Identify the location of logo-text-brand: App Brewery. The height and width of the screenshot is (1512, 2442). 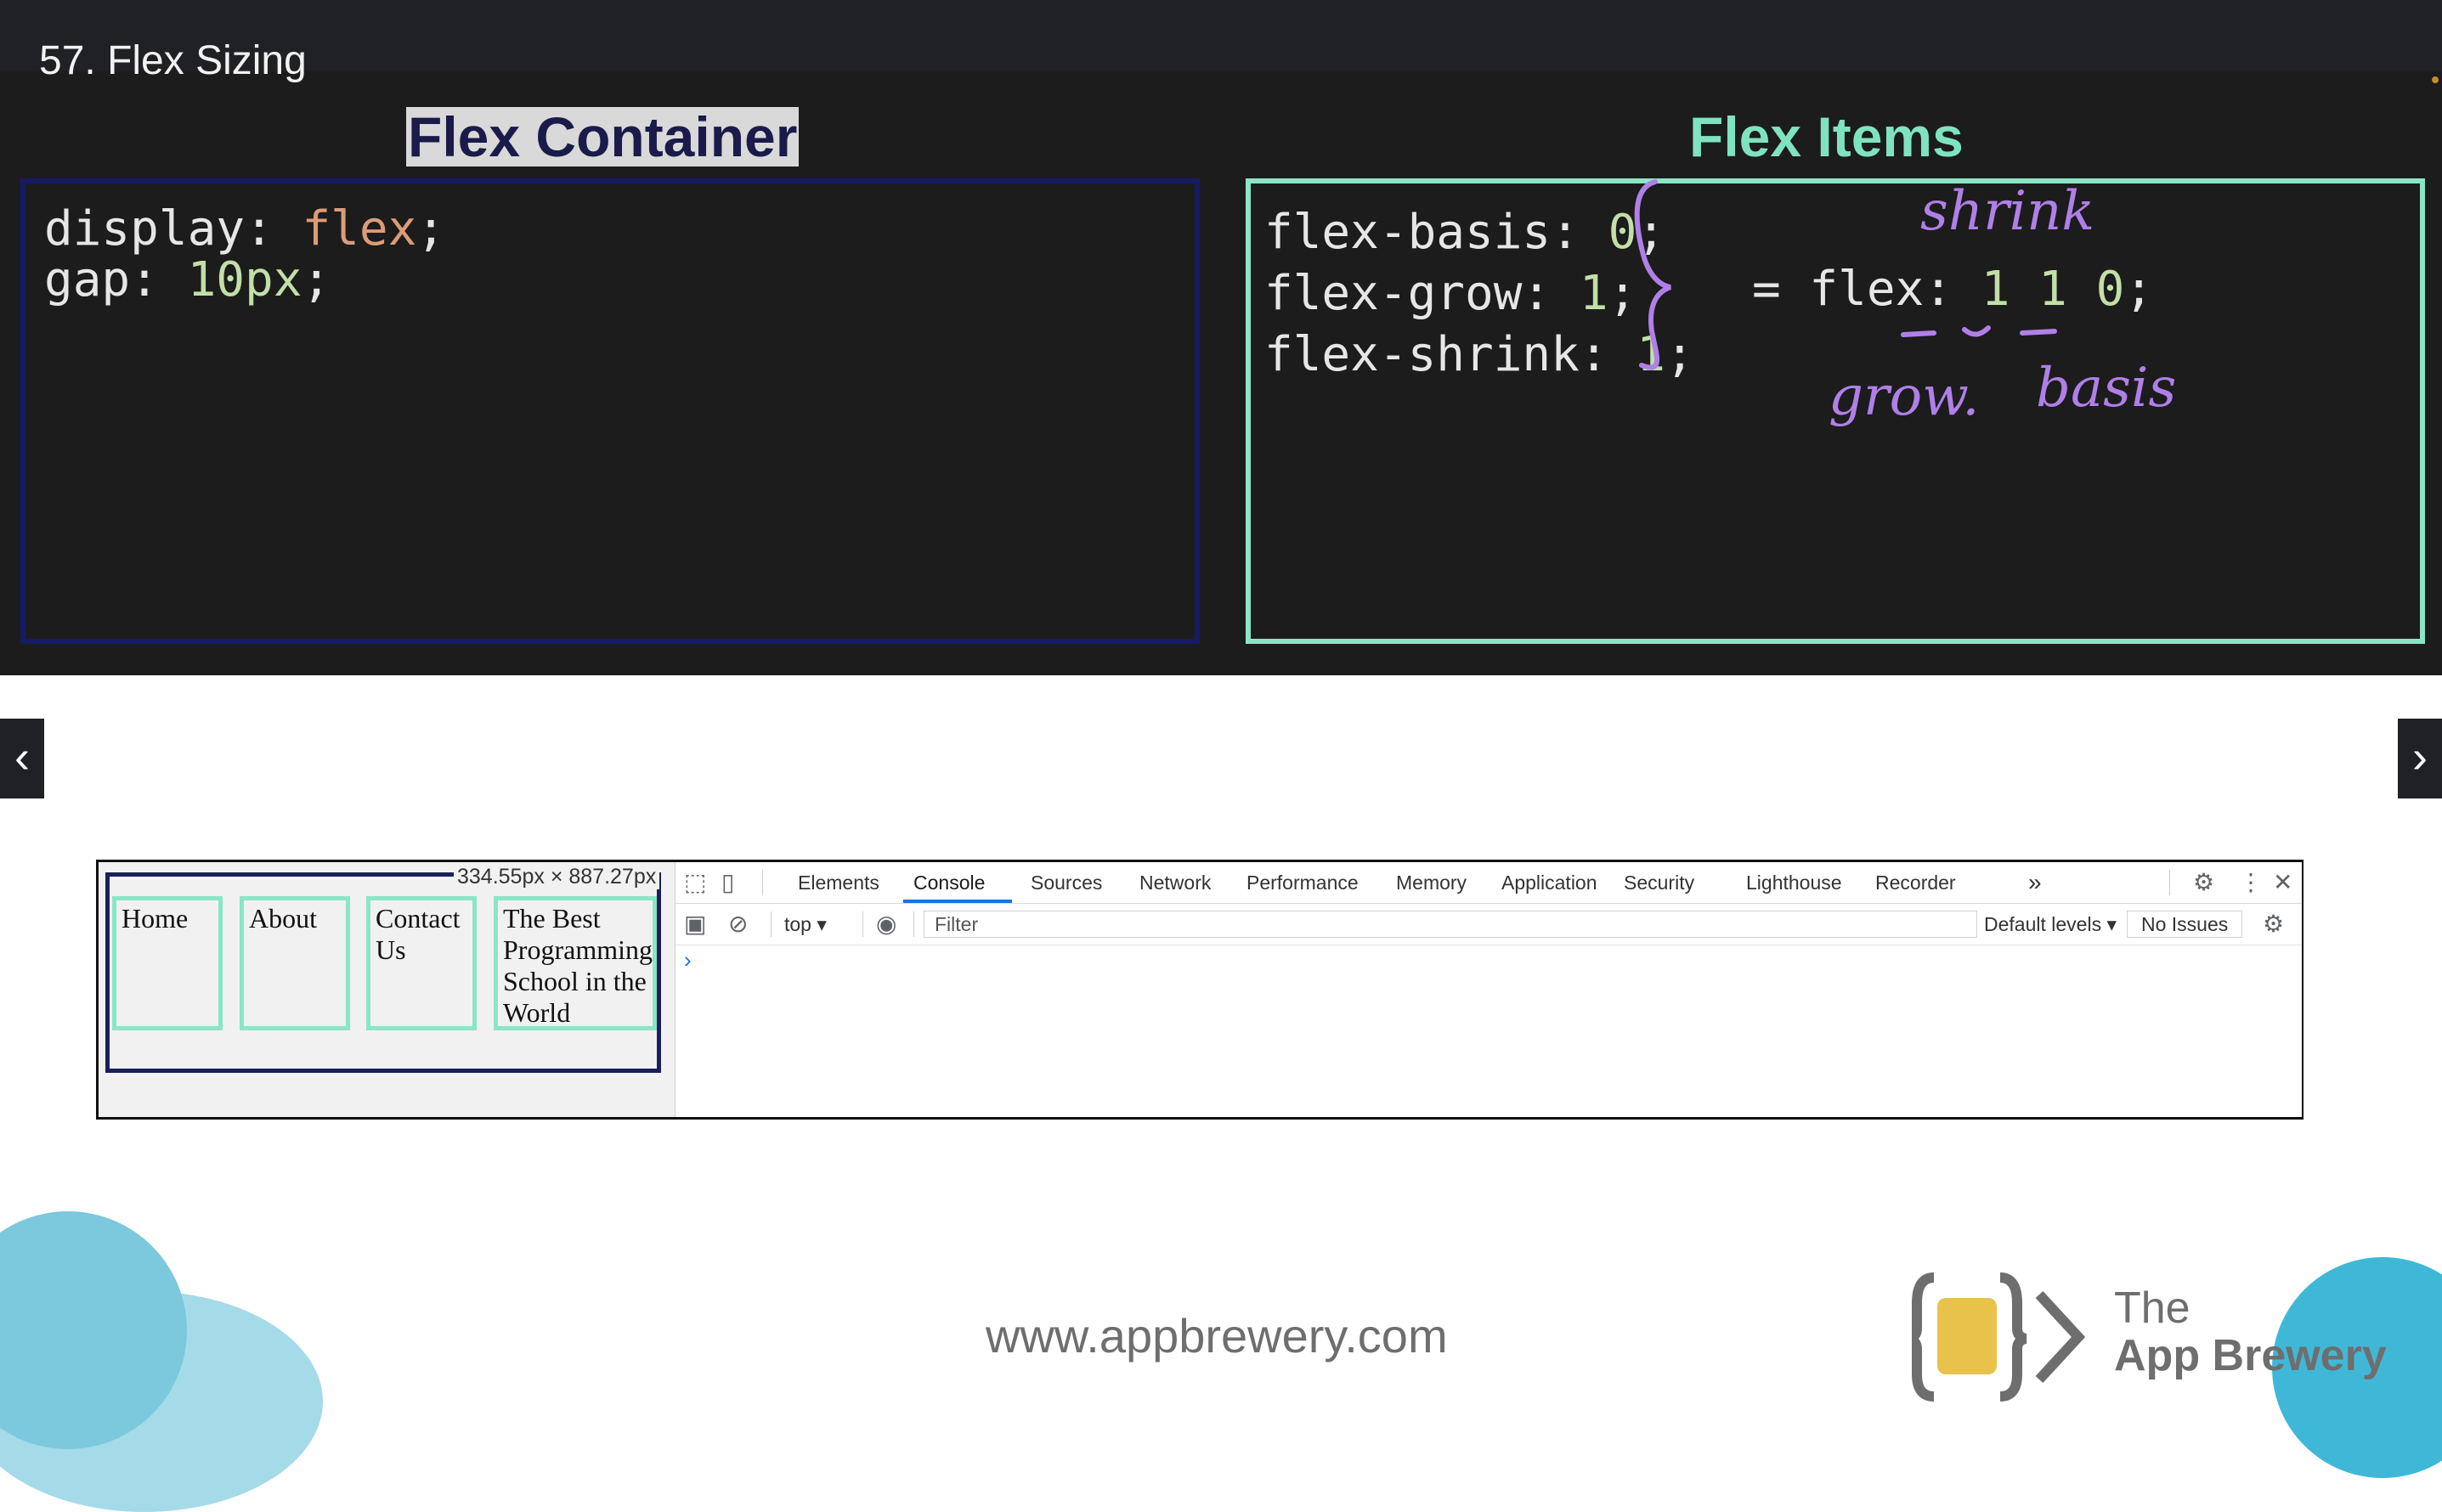
(2250, 1355).